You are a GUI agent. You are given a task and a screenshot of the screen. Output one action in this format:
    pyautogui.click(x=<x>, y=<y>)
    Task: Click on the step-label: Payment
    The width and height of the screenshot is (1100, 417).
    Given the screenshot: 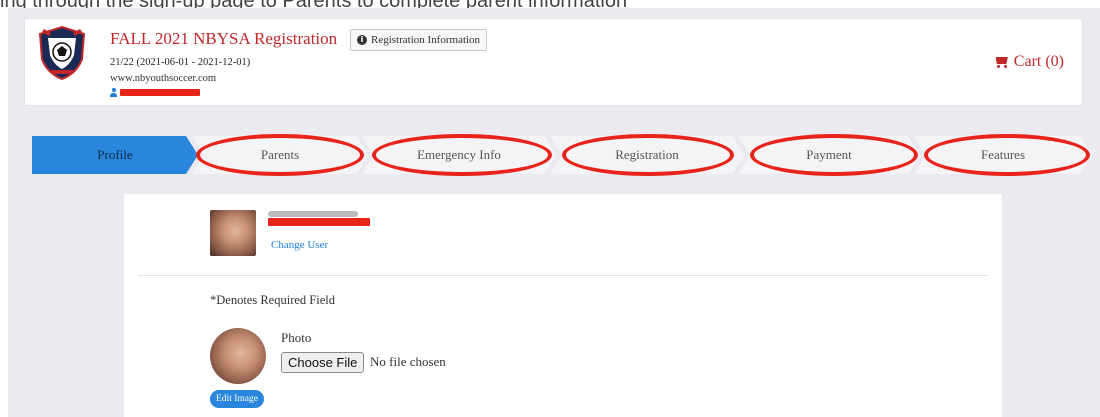 What is the action you would take?
    pyautogui.click(x=829, y=154)
    